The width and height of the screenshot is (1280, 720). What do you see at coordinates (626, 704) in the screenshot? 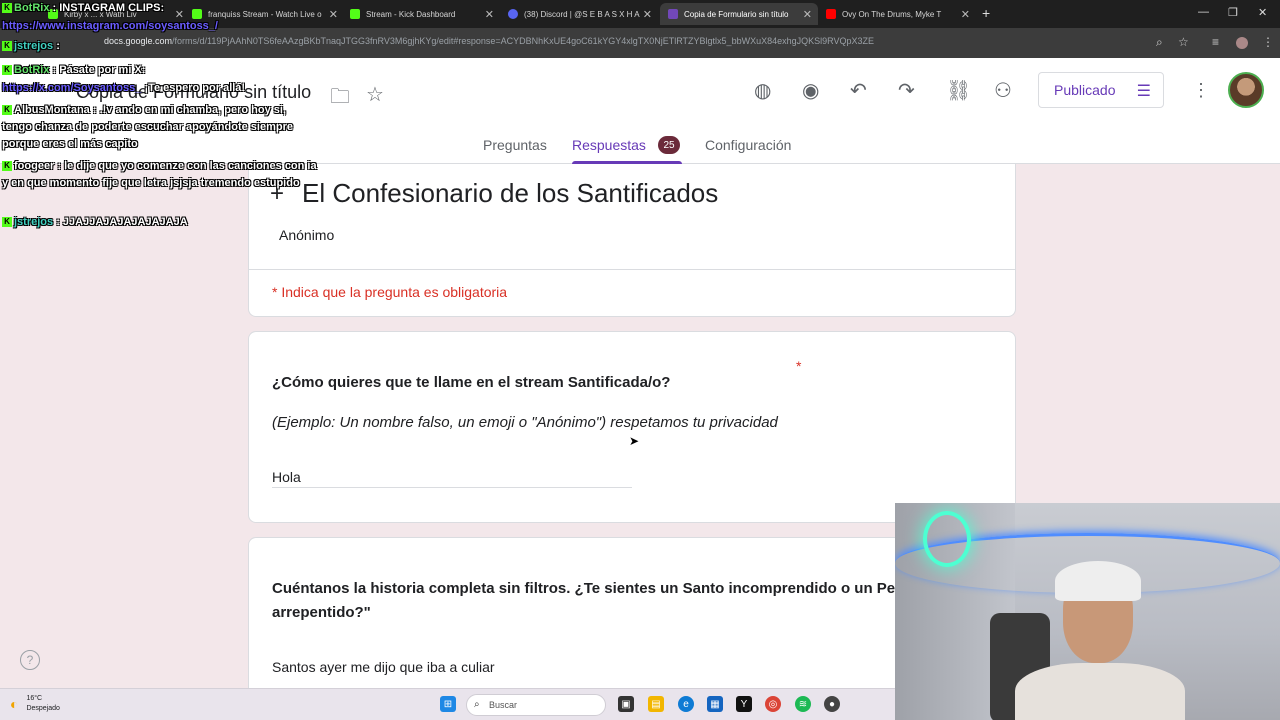
I see `task-view-icon: ▣` at bounding box center [626, 704].